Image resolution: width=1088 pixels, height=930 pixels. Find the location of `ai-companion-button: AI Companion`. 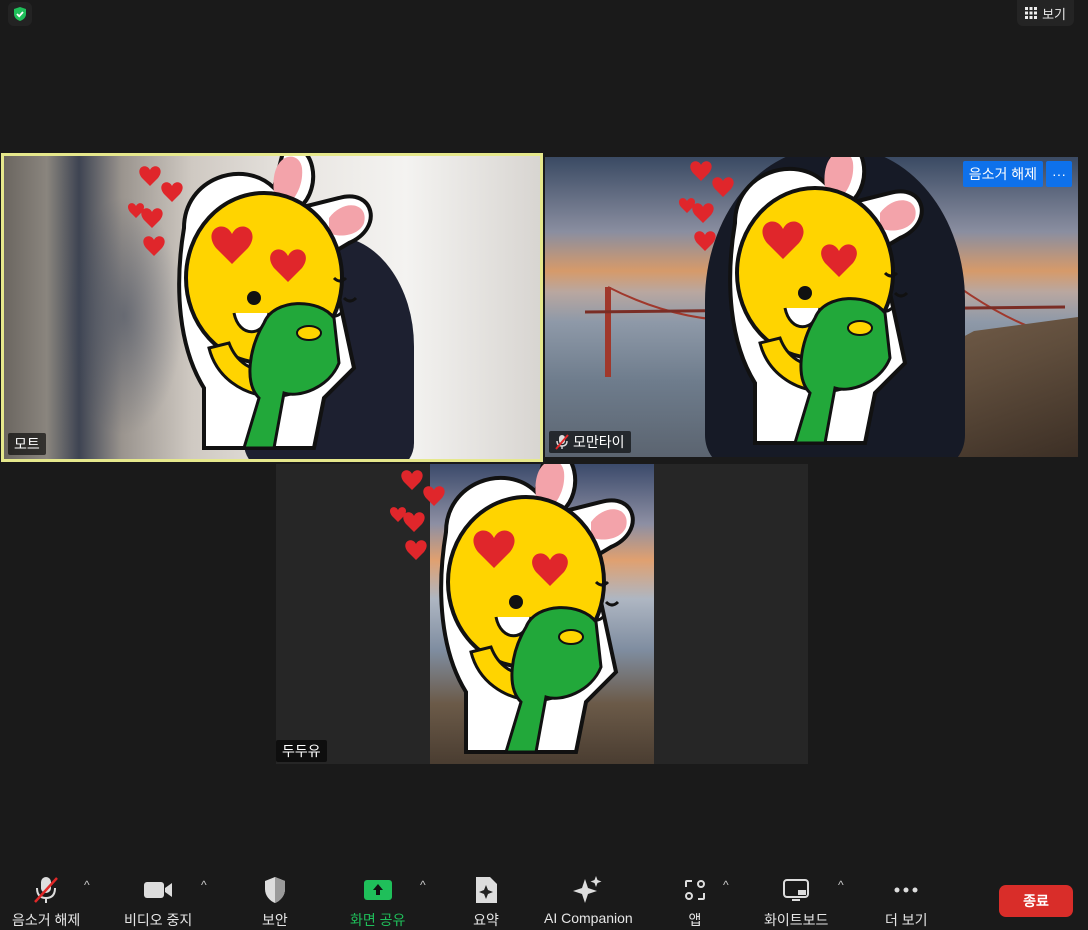

ai-companion-button: AI Companion is located at coordinates (588, 900).